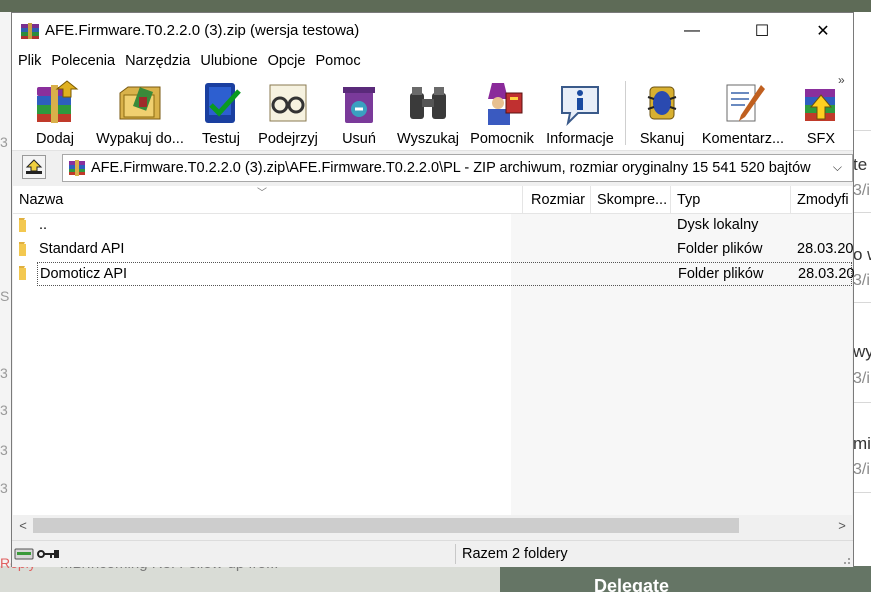  I want to click on delete-button: Usuń, so click(359, 113).